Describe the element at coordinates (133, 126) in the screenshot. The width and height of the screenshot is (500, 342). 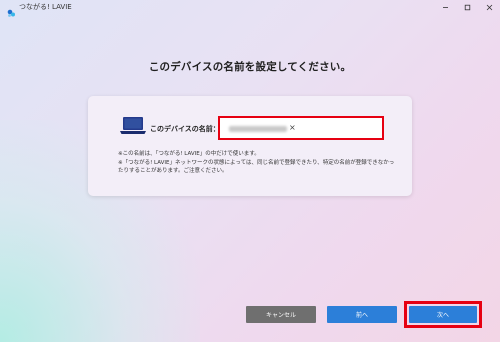
I see `laptop-icon` at that location.